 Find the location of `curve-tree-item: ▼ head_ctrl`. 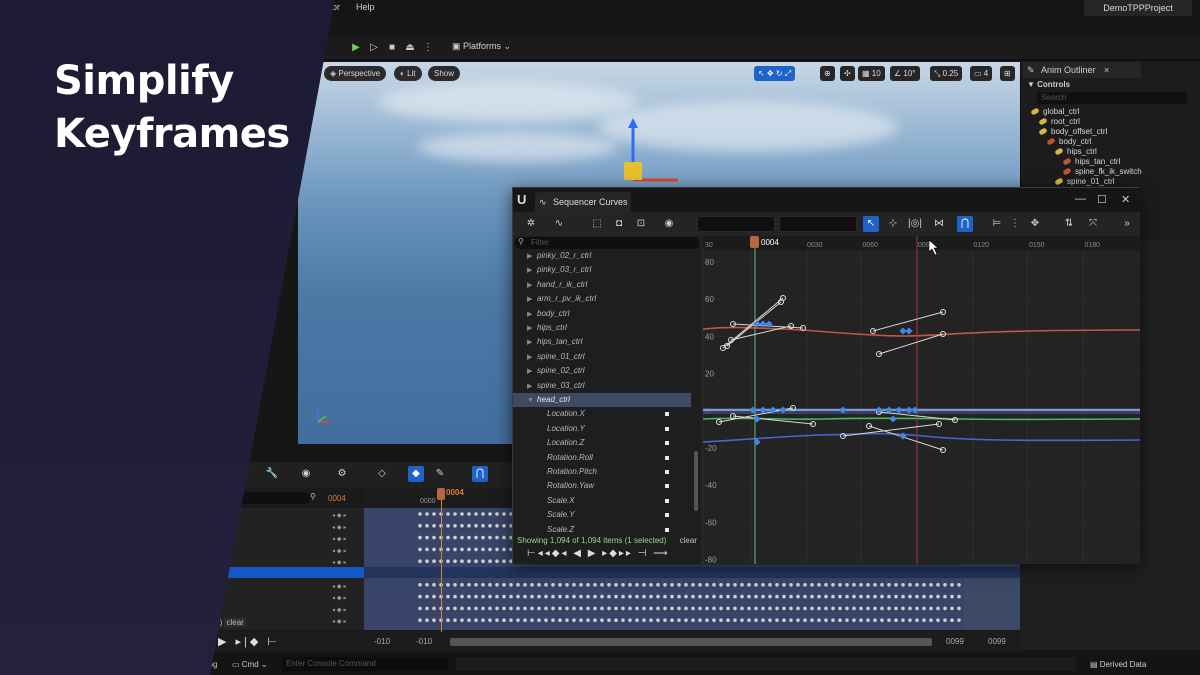

curve-tree-item: ▼ head_ctrl is located at coordinates (602, 400).